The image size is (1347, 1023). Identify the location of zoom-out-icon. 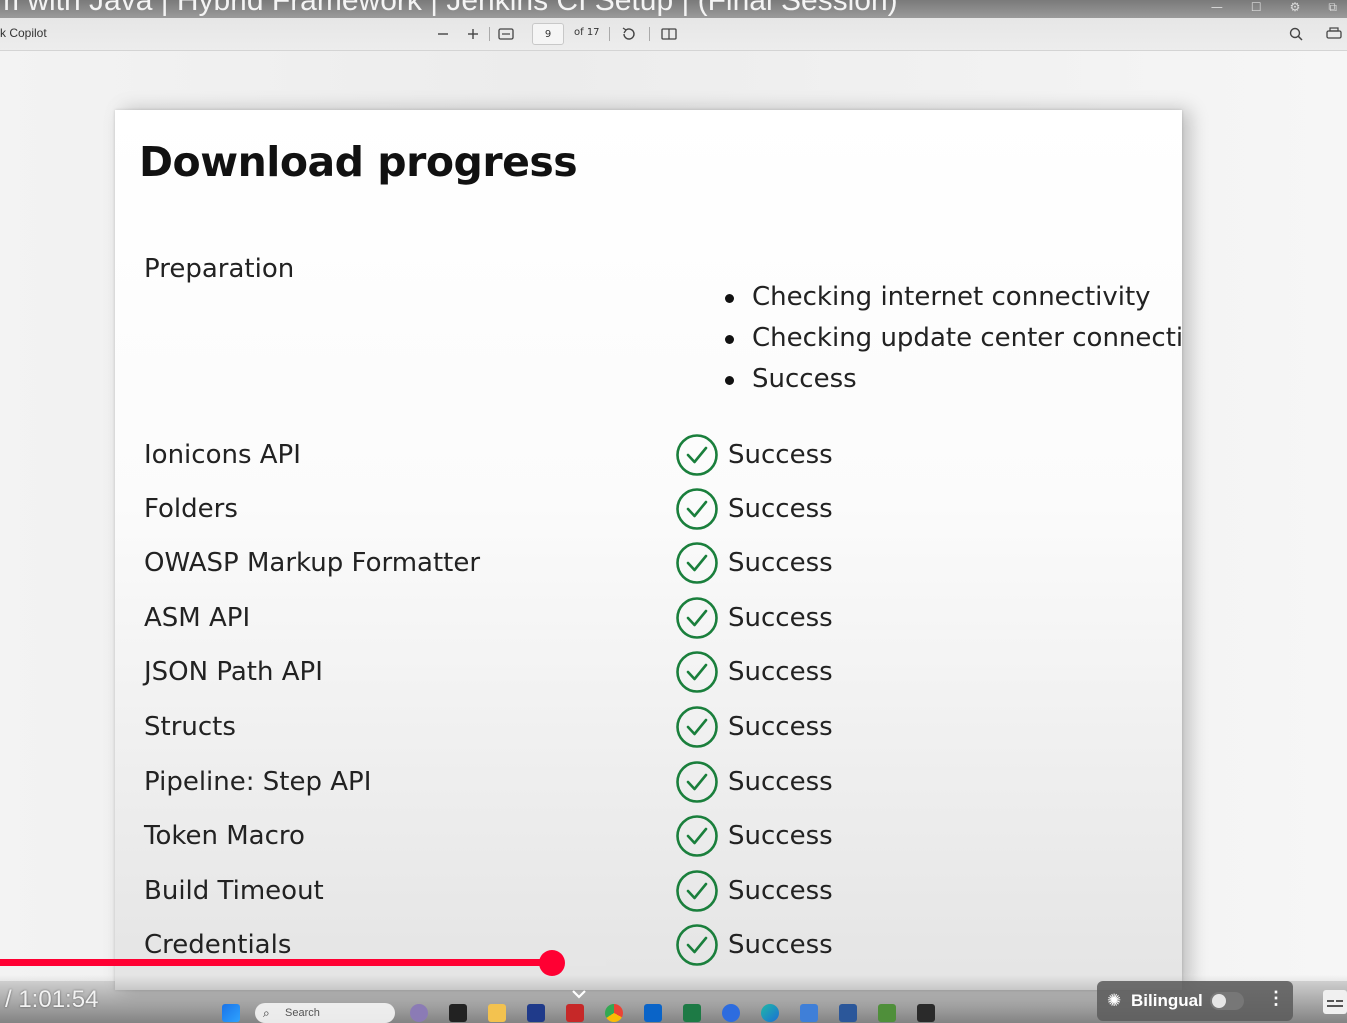
(443, 34).